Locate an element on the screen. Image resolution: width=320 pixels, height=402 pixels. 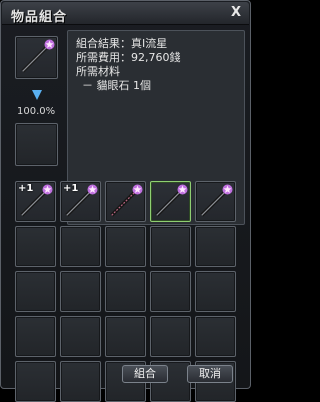
material-entry: － 貓眼石 1個 is located at coordinates (116, 85).